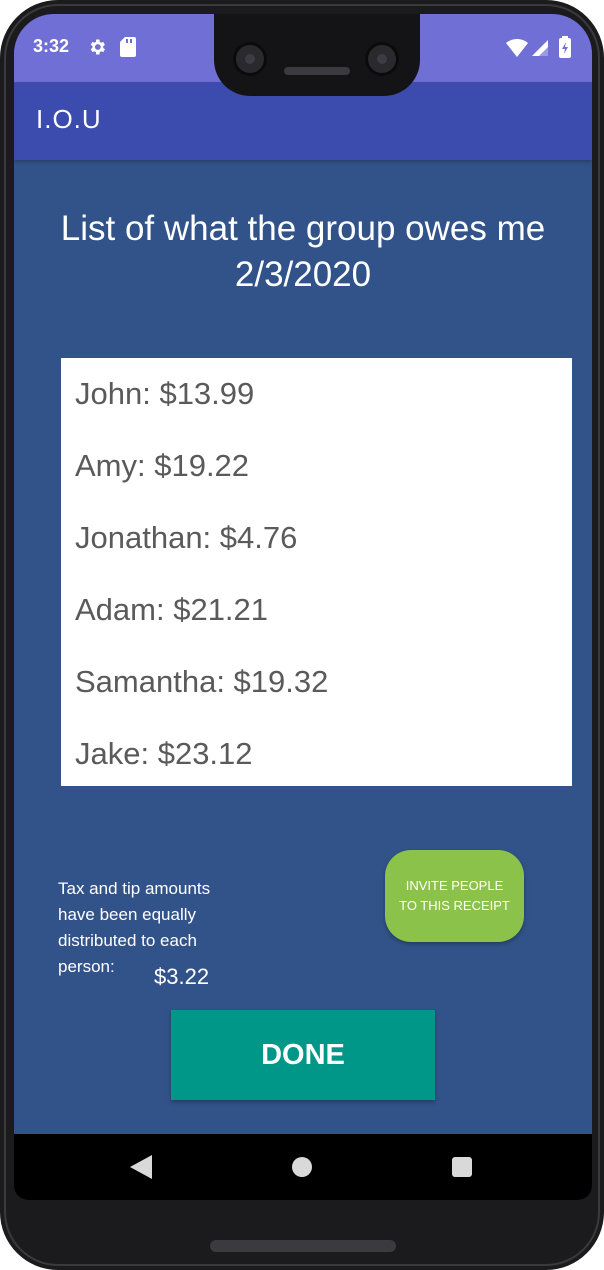  What do you see at coordinates (317, 71) in the screenshot?
I see `earpiece-speaker` at bounding box center [317, 71].